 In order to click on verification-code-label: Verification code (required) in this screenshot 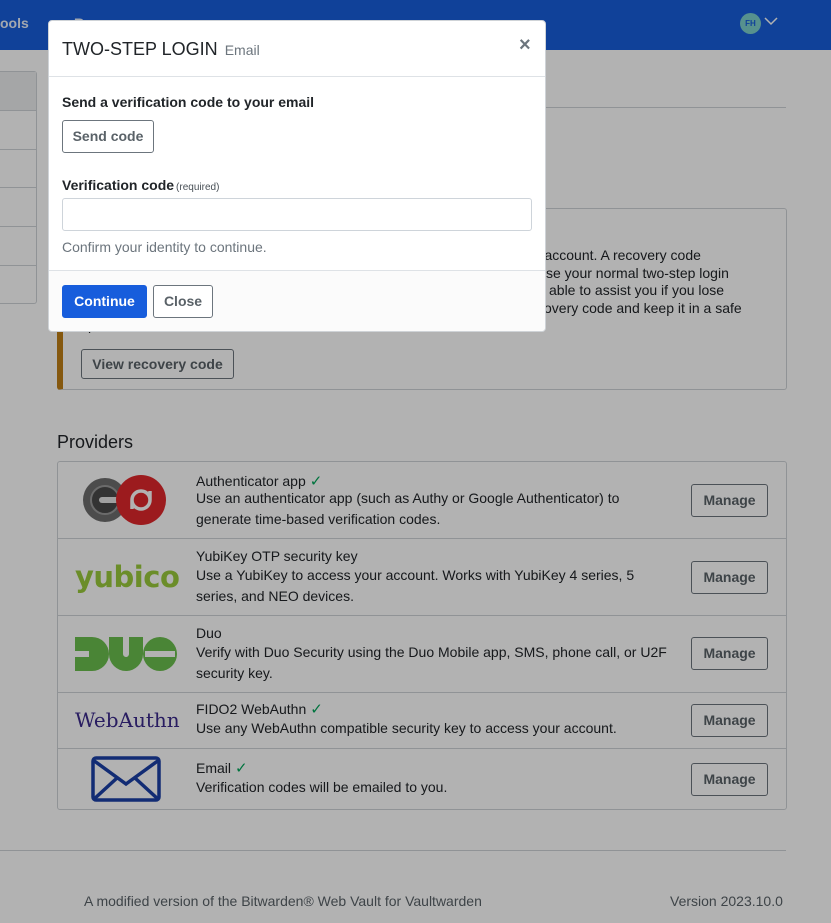, I will do `click(140, 185)`.